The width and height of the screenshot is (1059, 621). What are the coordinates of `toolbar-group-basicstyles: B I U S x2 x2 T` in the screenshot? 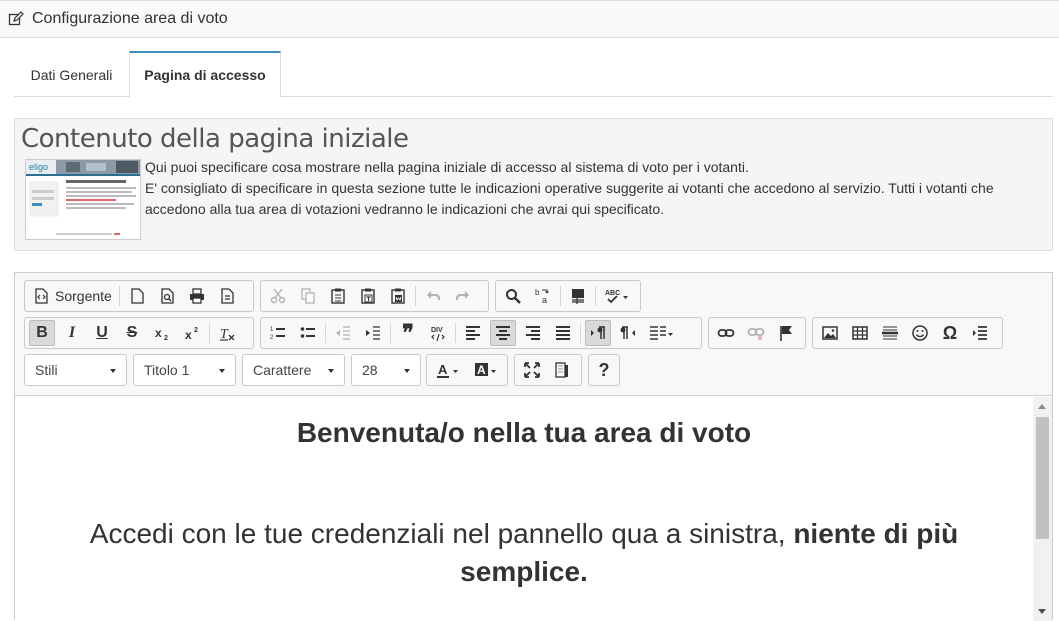 It's located at (139, 333).